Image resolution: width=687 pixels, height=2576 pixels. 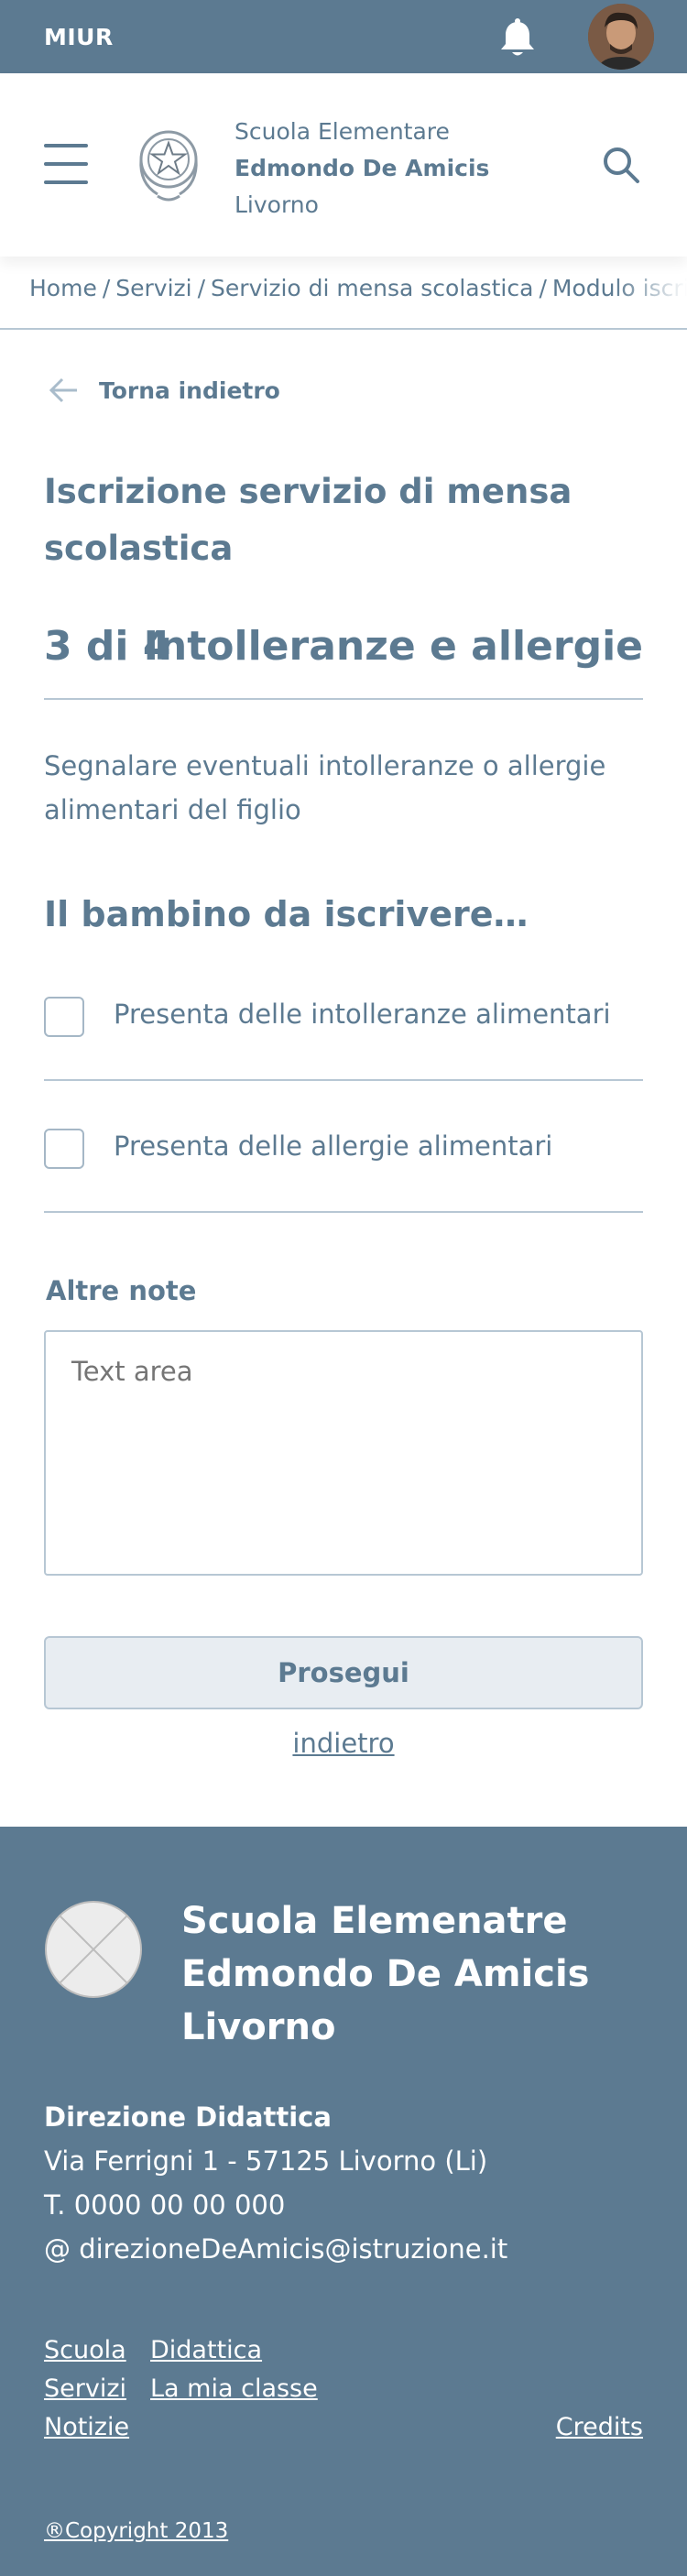 I want to click on school-type: Scuola Elementare, so click(x=342, y=131).